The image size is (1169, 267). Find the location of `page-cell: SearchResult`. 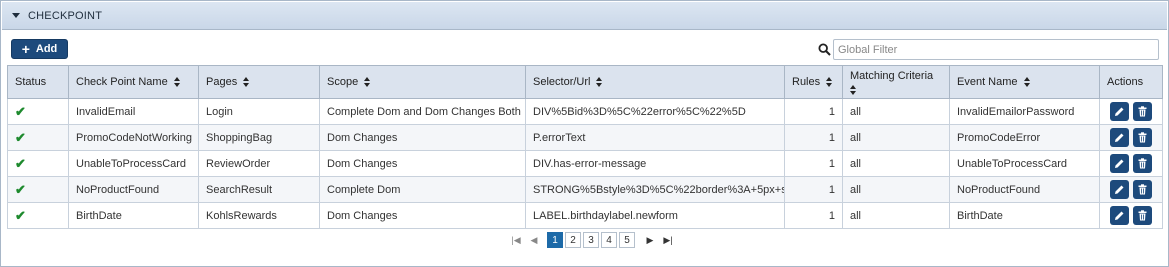

page-cell: SearchResult is located at coordinates (259, 189).